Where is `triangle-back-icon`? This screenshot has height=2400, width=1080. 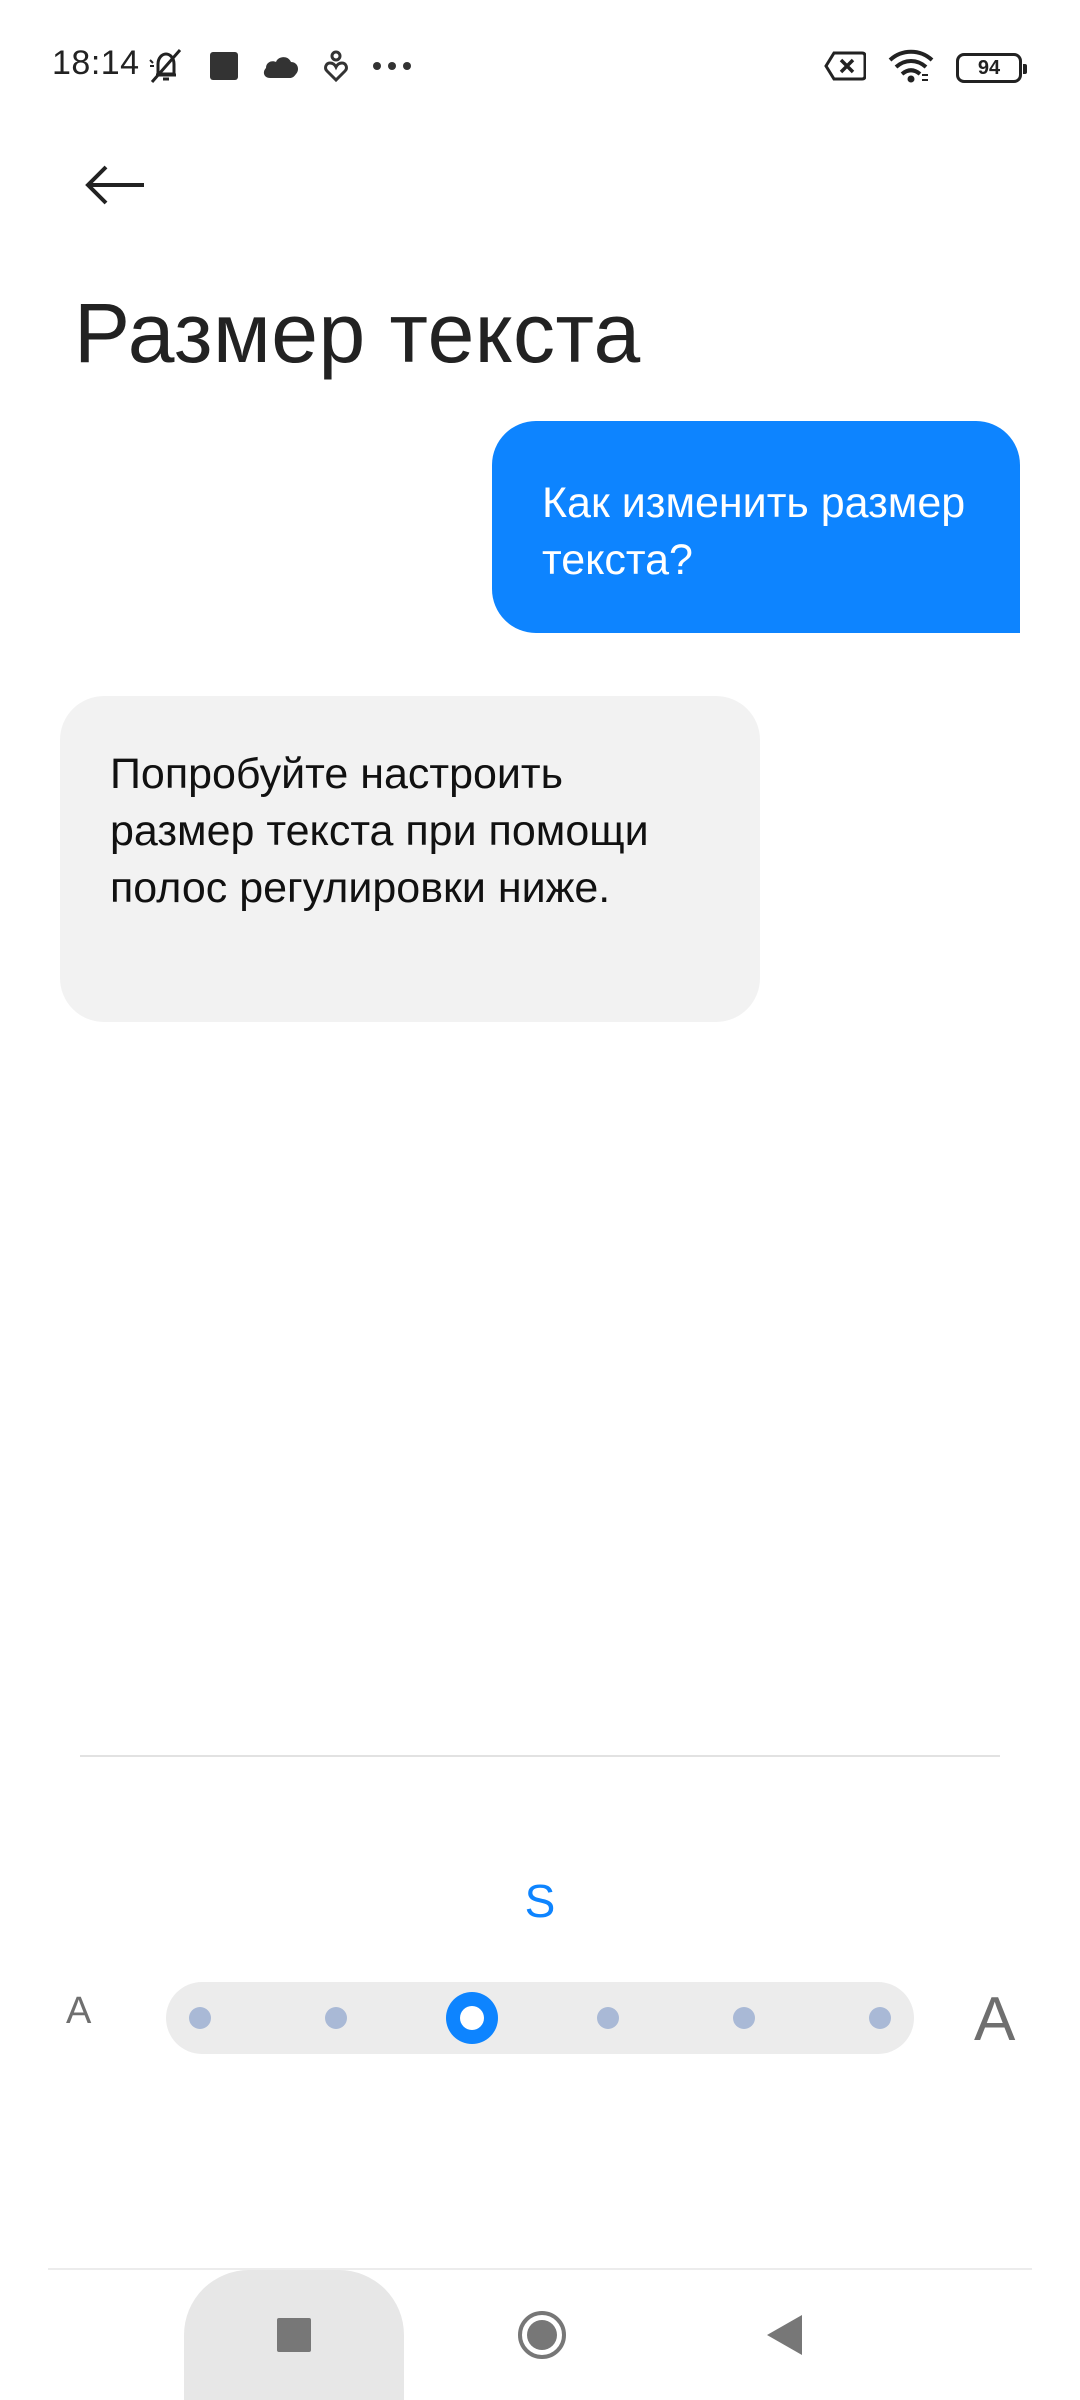 triangle-back-icon is located at coordinates (784, 2335).